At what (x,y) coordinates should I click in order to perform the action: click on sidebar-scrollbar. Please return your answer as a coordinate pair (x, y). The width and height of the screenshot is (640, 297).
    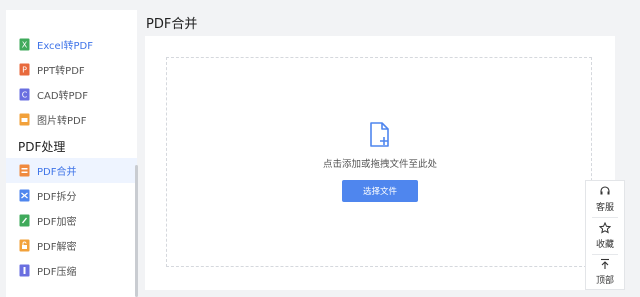
    Looking at the image, I should click on (136, 231).